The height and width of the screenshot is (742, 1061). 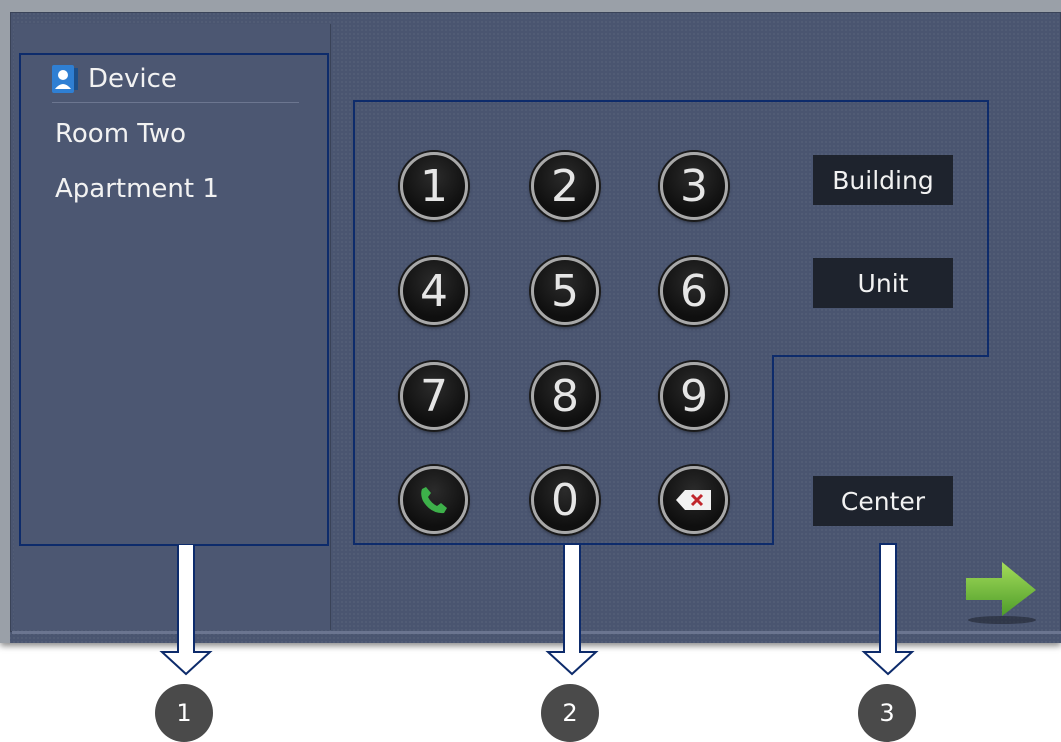 What do you see at coordinates (887, 713) in the screenshot?
I see `annotation-badge-3: 3` at bounding box center [887, 713].